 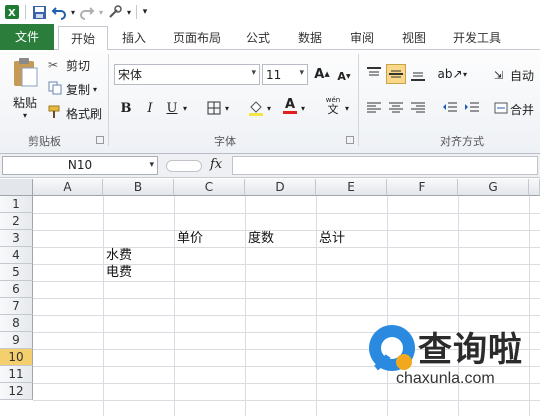 What do you see at coordinates (24, 115) in the screenshot?
I see `paste-dropdown-icon: ▾` at bounding box center [24, 115].